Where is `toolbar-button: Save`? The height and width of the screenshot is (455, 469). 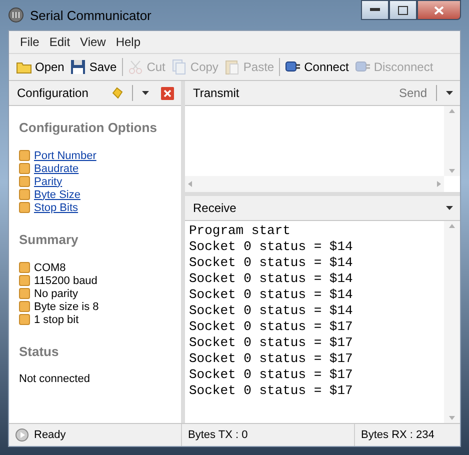
toolbar-button: Save is located at coordinates (93, 67).